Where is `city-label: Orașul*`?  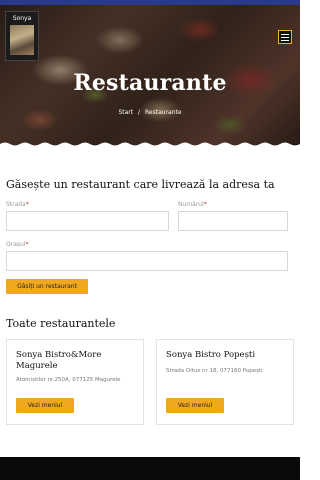 city-label: Orașul* is located at coordinates (17, 244).